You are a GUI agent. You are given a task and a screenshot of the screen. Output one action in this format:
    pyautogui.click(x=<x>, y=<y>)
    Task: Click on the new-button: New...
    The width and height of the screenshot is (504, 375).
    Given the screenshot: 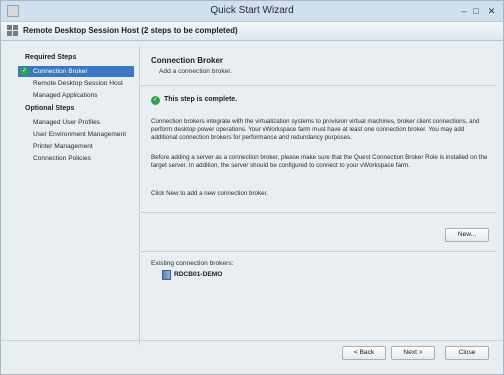 What is the action you would take?
    pyautogui.click(x=467, y=235)
    